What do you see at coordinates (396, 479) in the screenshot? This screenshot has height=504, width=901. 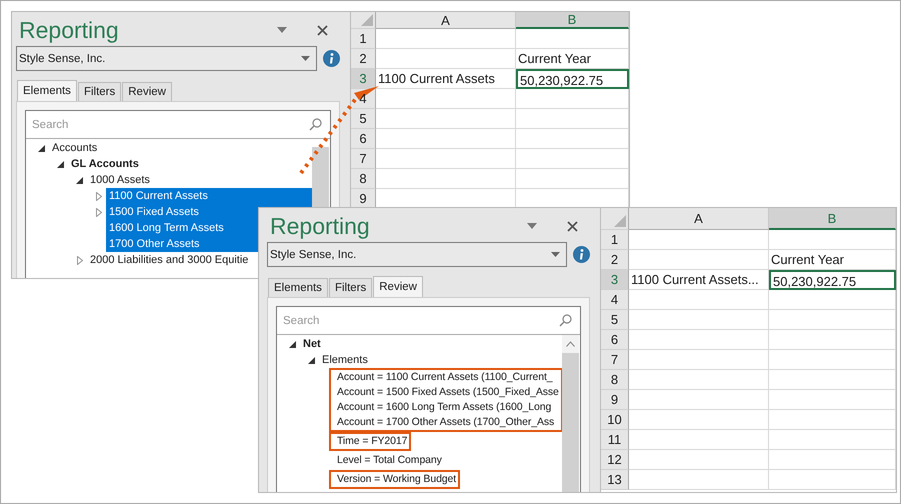 I see `tree-item: Version = Working Budget` at bounding box center [396, 479].